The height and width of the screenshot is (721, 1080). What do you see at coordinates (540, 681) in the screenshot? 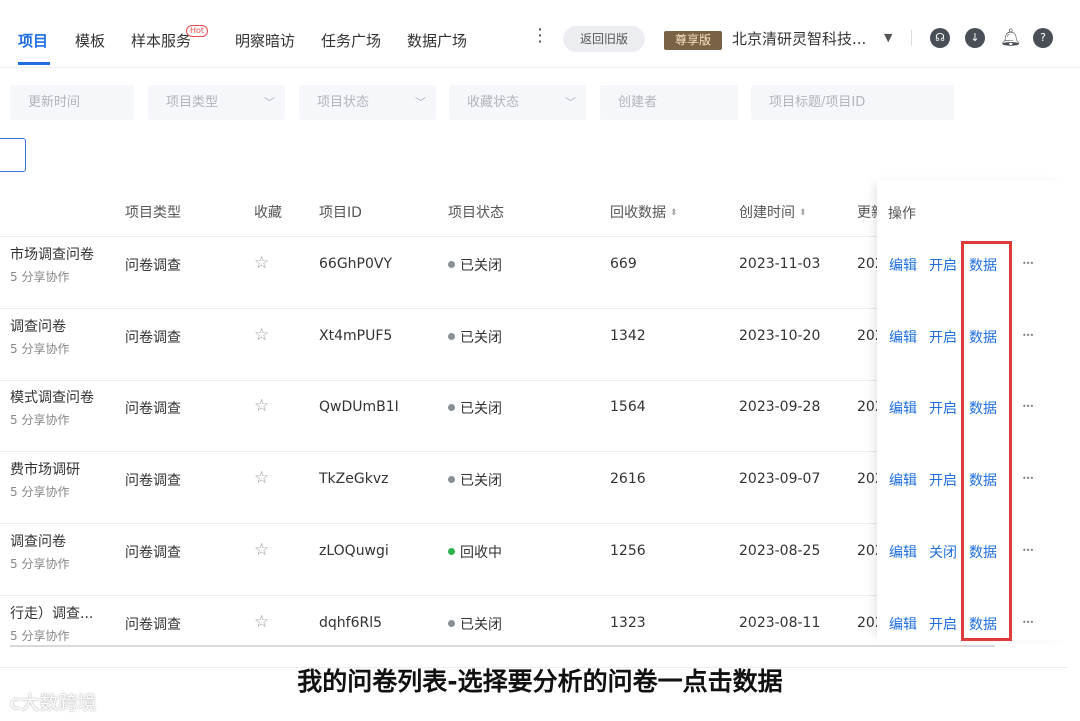
I see `caption: 我的问卷列表-选择要分析的问卷一点击数据` at bounding box center [540, 681].